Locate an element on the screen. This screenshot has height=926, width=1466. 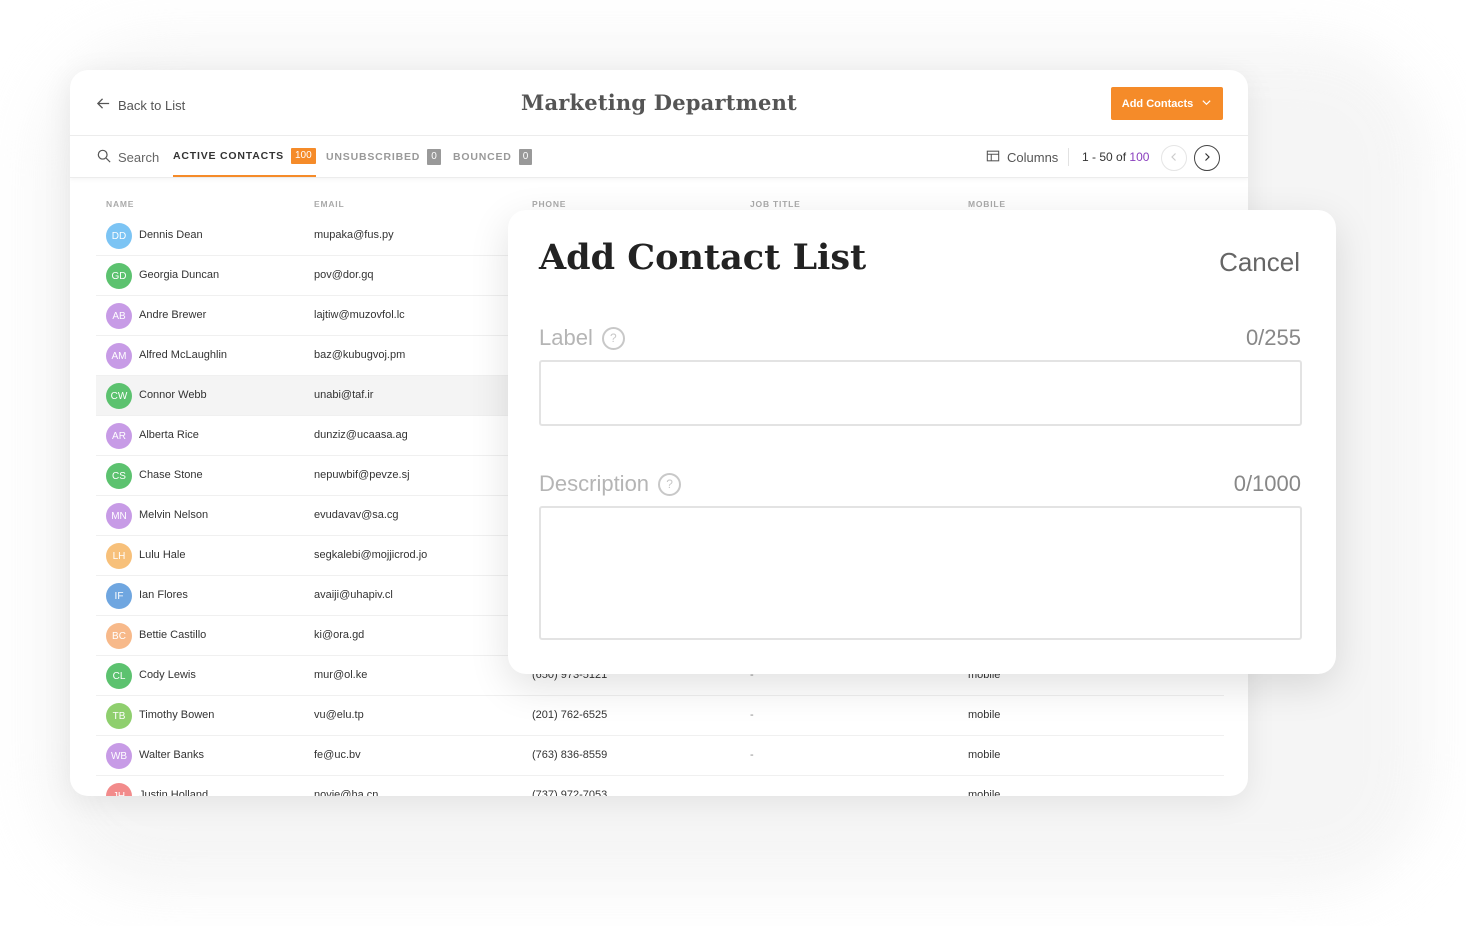
tab-bounced: BOUNCED 0 is located at coordinates (493, 156).